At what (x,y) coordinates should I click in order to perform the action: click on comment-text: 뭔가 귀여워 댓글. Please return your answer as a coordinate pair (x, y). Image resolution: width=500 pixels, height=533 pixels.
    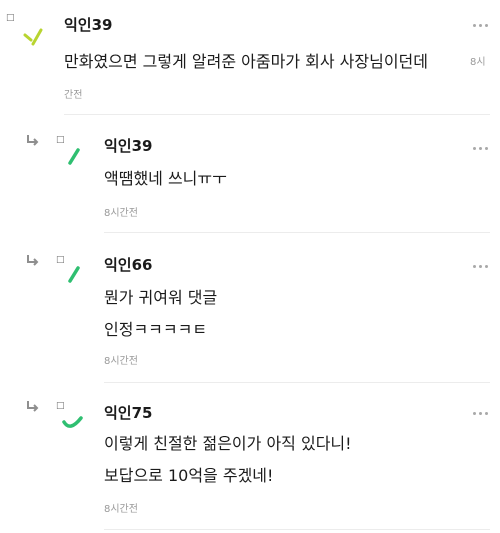
    Looking at the image, I should click on (161, 297).